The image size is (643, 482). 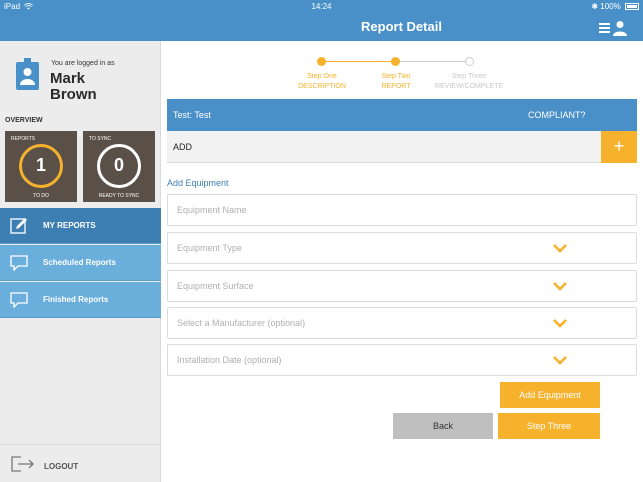 What do you see at coordinates (80, 463) in the screenshot?
I see `logout-button: LOGOUT` at bounding box center [80, 463].